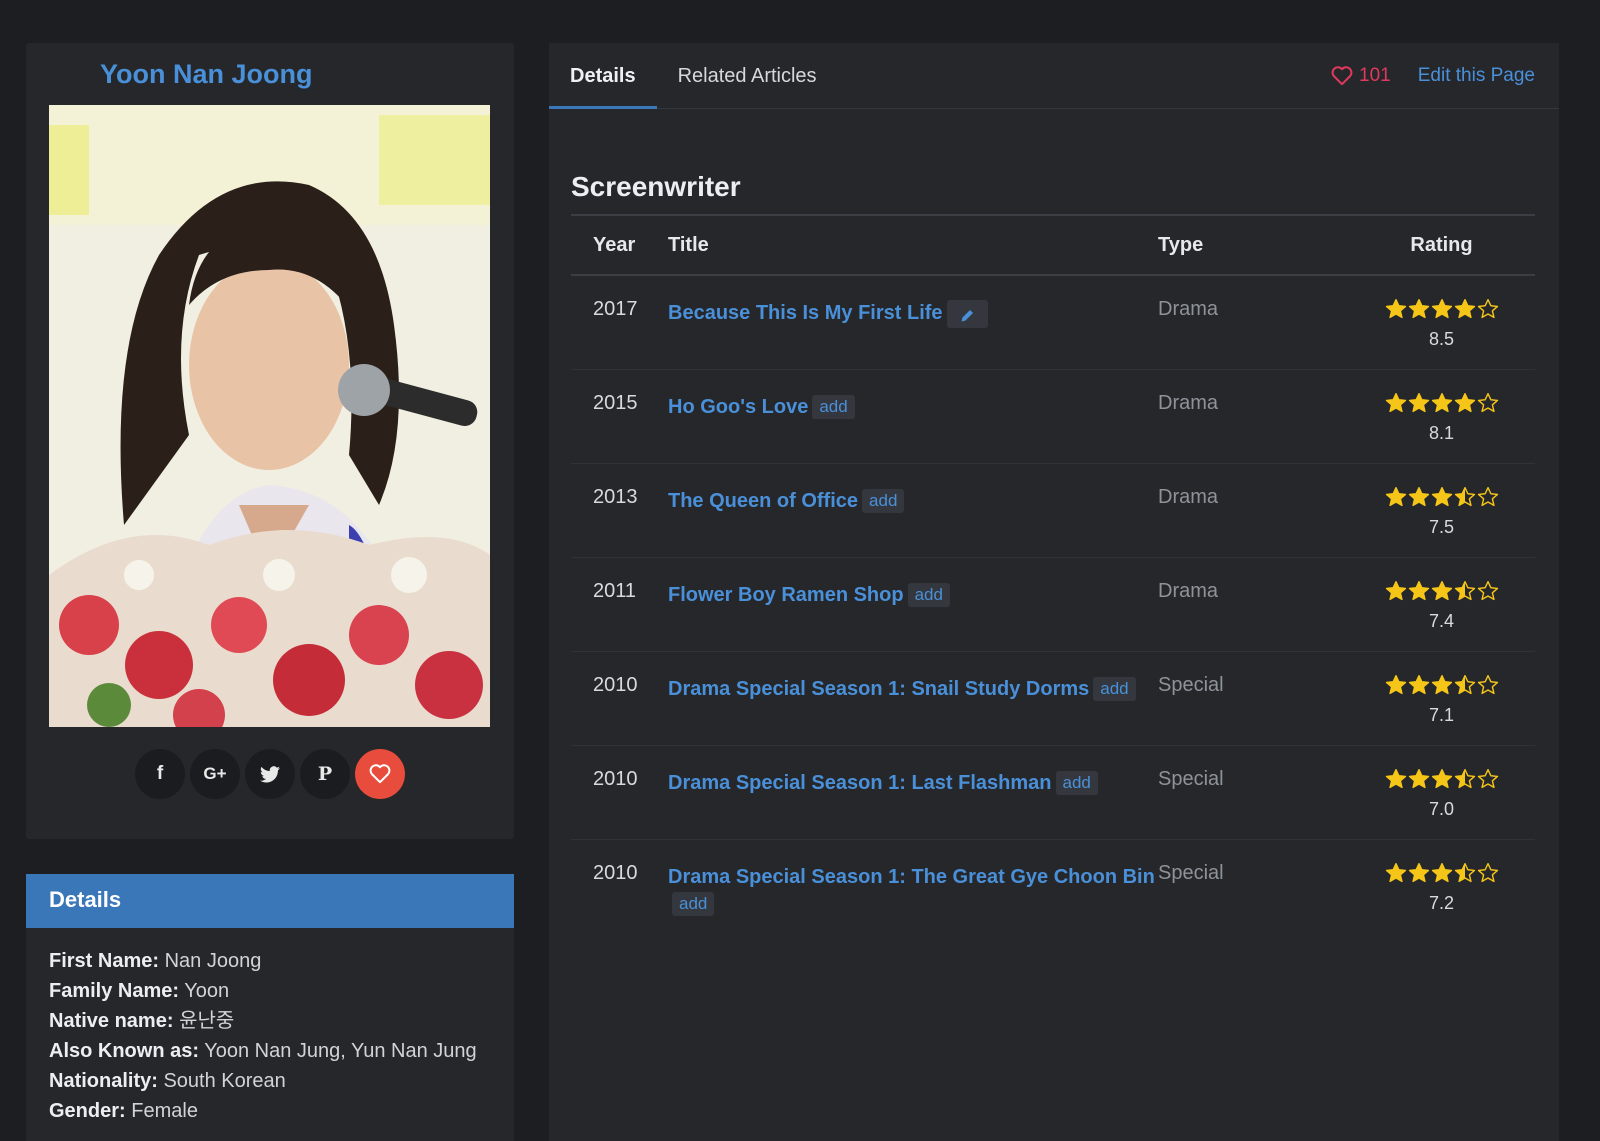 The height and width of the screenshot is (1141, 1600). Describe the element at coordinates (1441, 526) in the screenshot. I see `rating-value: 7.5` at that location.